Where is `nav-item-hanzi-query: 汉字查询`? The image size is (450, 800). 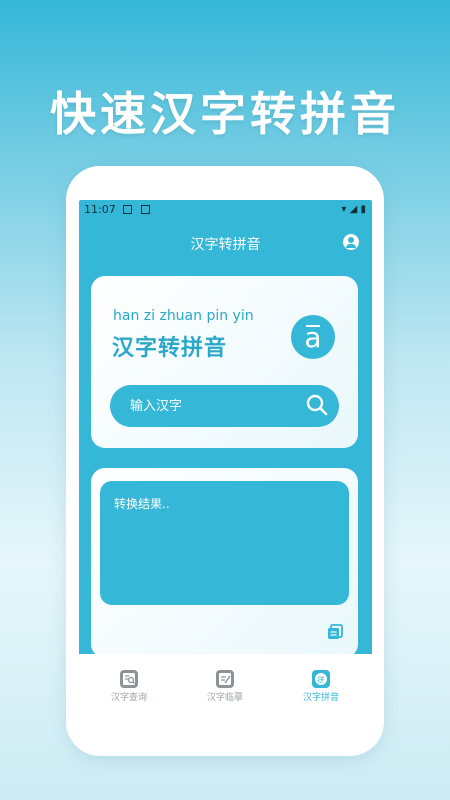
nav-item-hanzi-query: 汉字查询 is located at coordinates (129, 686).